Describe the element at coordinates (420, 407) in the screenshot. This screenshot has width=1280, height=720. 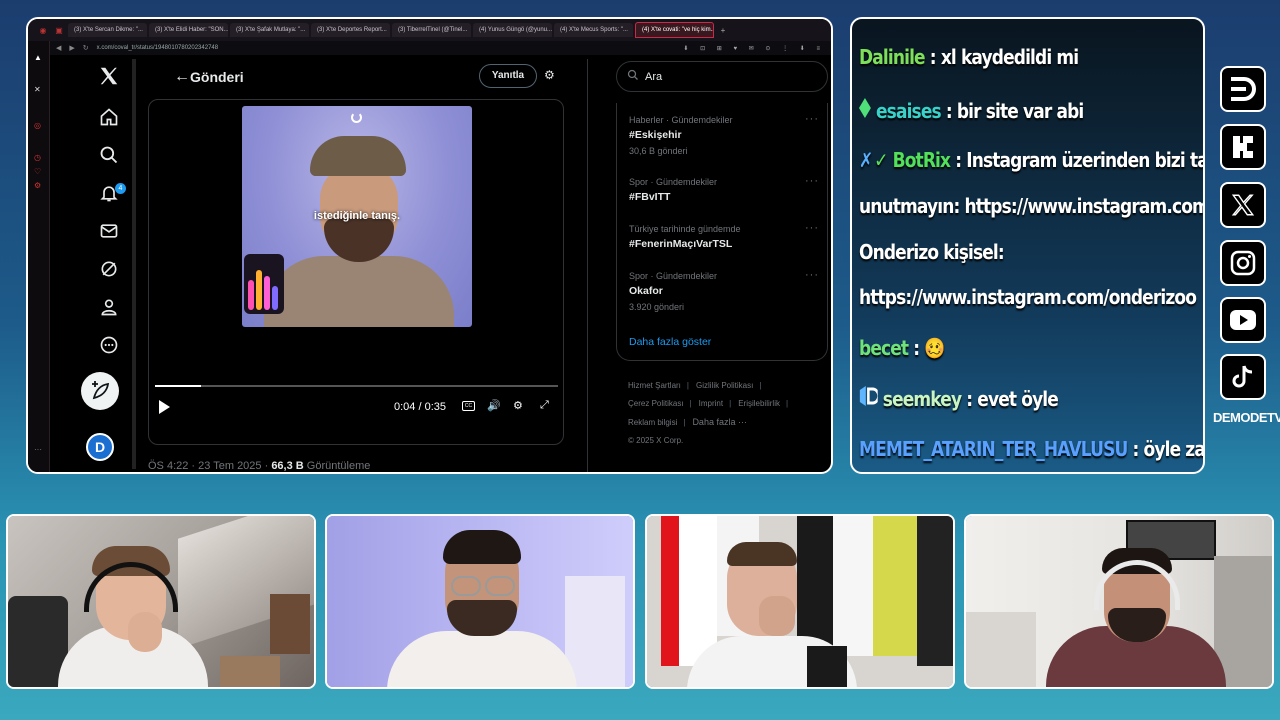
I see `video-time: 0:04 / 0:35` at that location.